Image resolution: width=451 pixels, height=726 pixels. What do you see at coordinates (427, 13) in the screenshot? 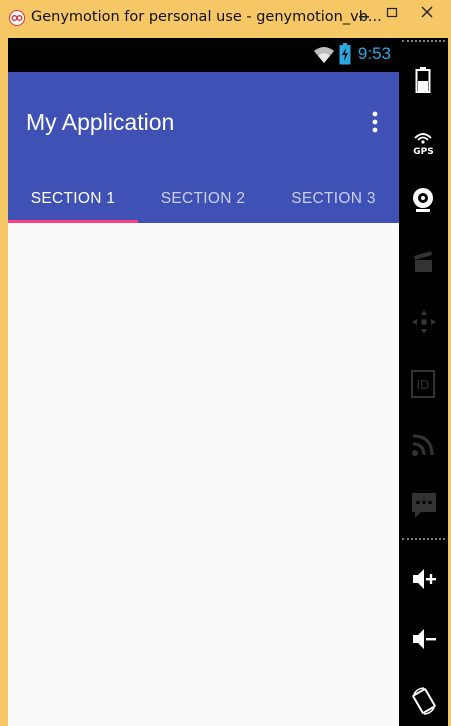
I see `close-icon` at bounding box center [427, 13].